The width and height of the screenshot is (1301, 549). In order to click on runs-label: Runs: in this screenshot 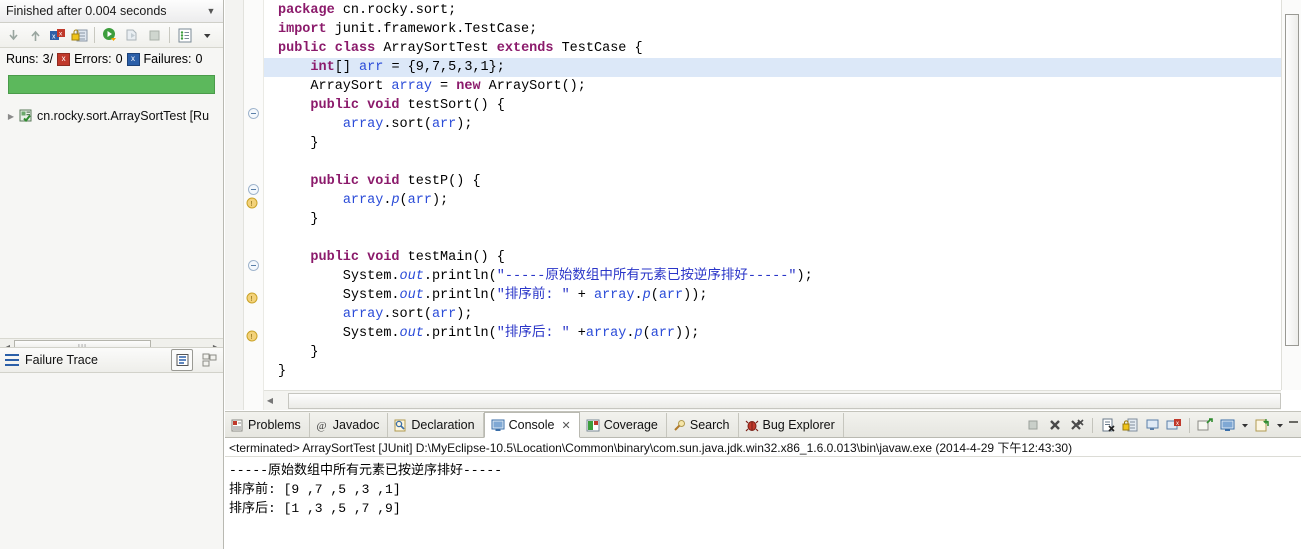, I will do `click(22, 59)`.